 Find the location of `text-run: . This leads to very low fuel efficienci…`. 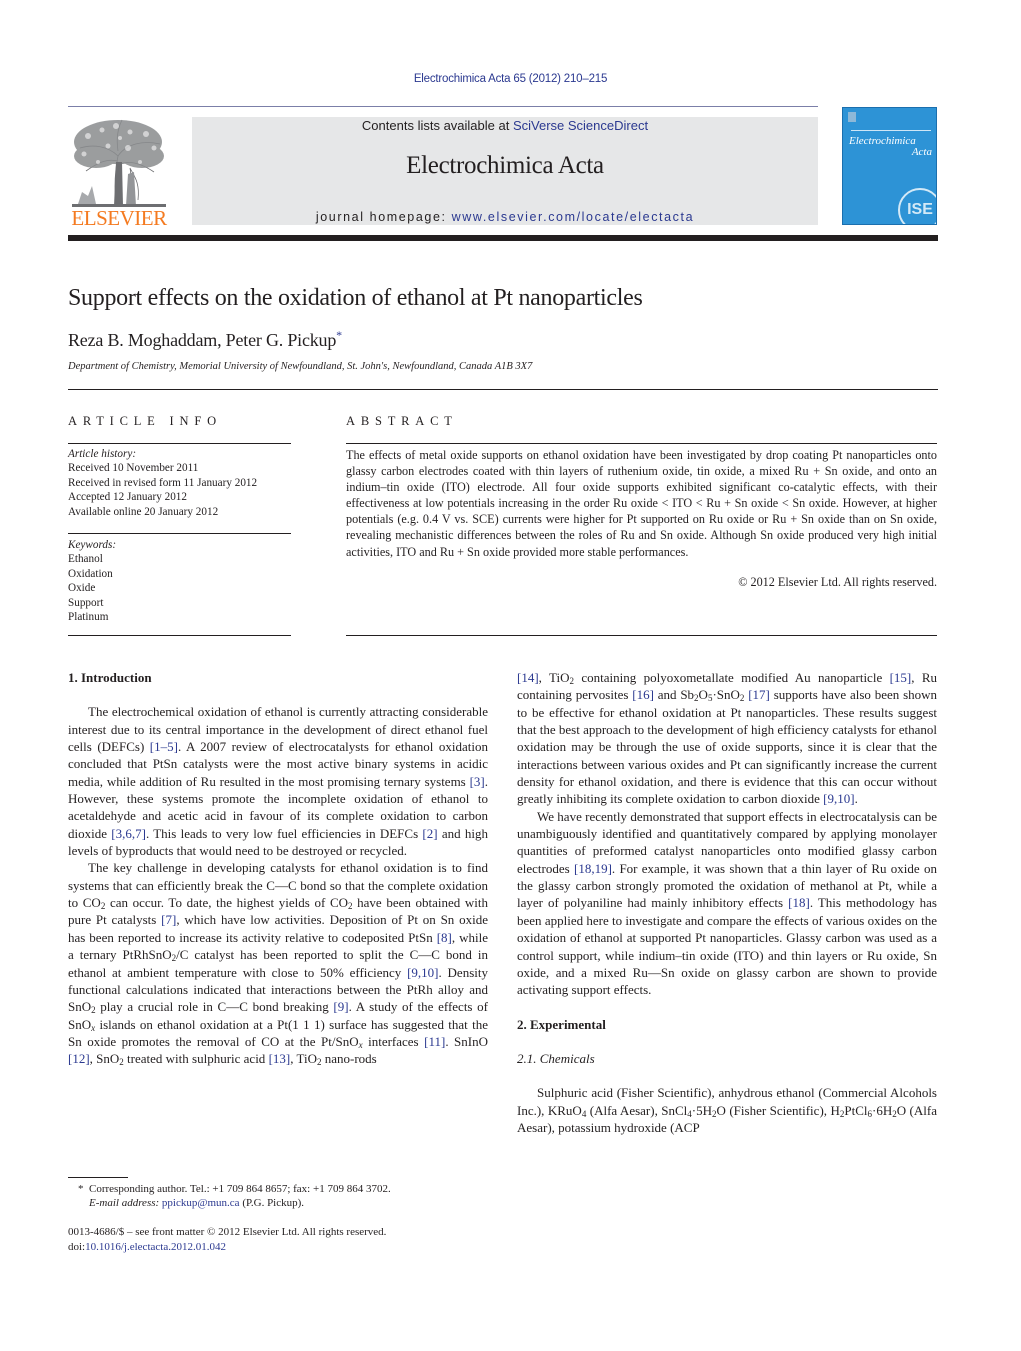

text-run: . This leads to very low fuel efficienci… is located at coordinates (284, 833).